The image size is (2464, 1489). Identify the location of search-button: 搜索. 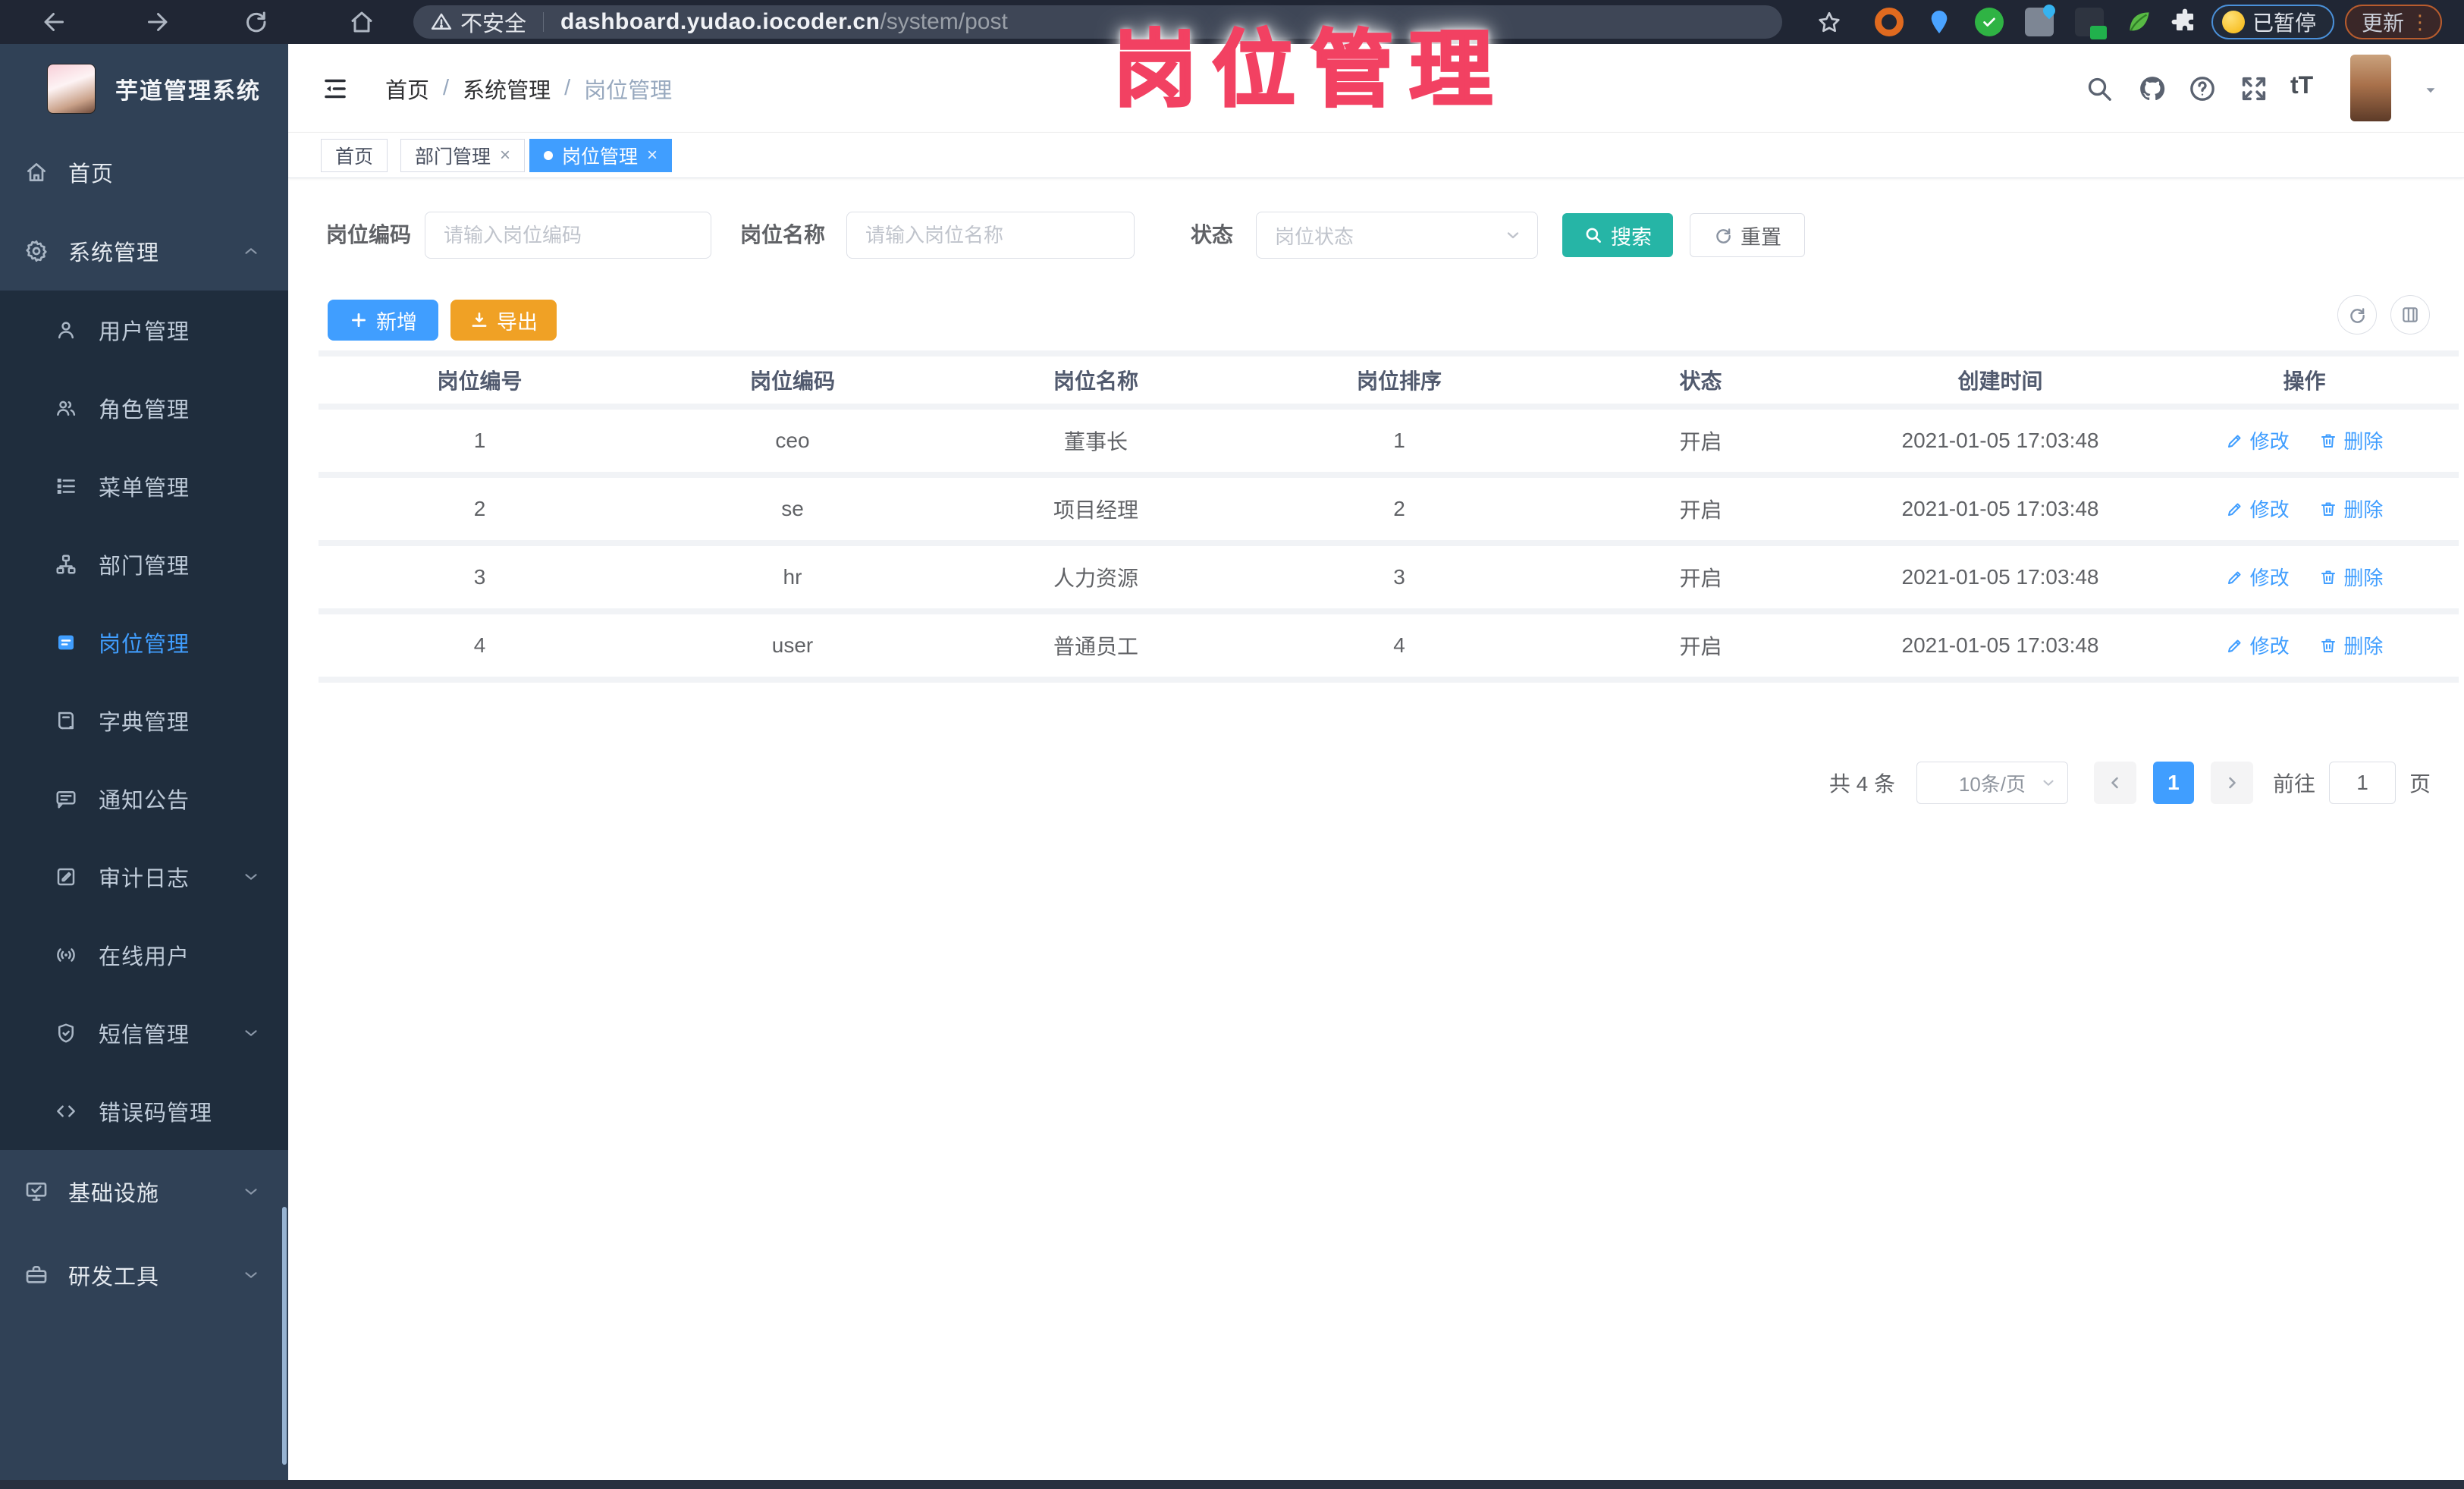
(1618, 235).